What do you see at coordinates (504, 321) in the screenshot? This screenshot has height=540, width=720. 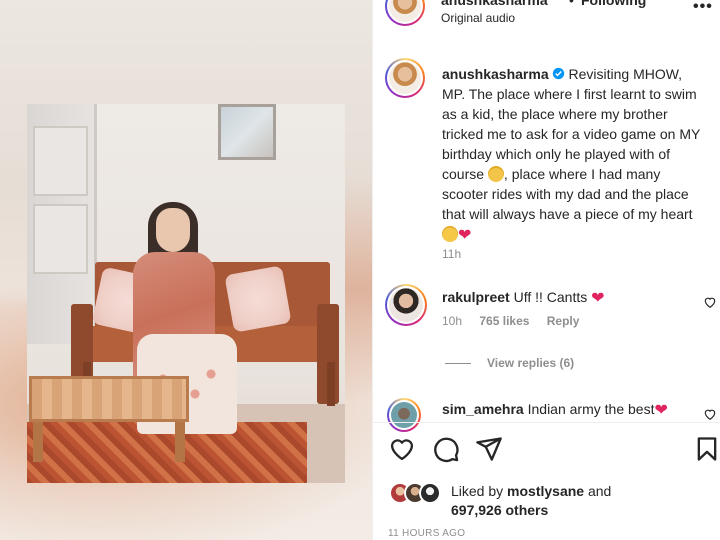 I see `comment-likes: 765 likes` at bounding box center [504, 321].